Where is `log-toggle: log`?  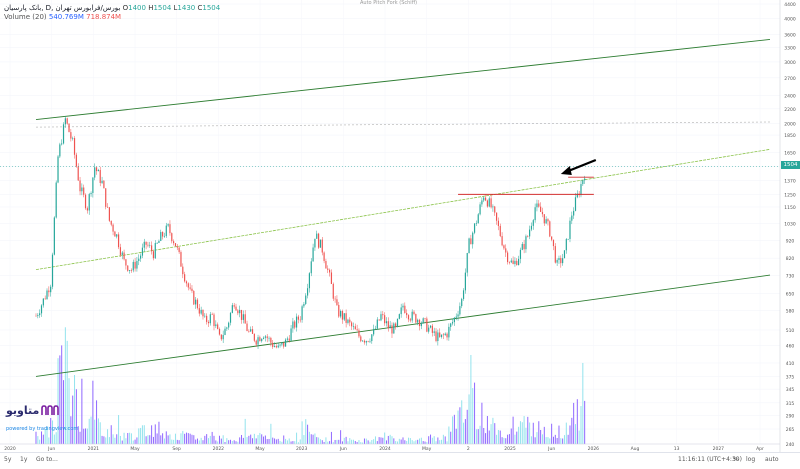
log-toggle: log is located at coordinates (750, 459).